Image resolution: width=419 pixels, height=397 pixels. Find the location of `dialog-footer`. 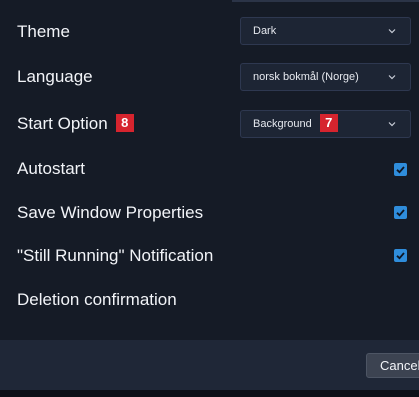

dialog-footer is located at coordinates (209, 365).